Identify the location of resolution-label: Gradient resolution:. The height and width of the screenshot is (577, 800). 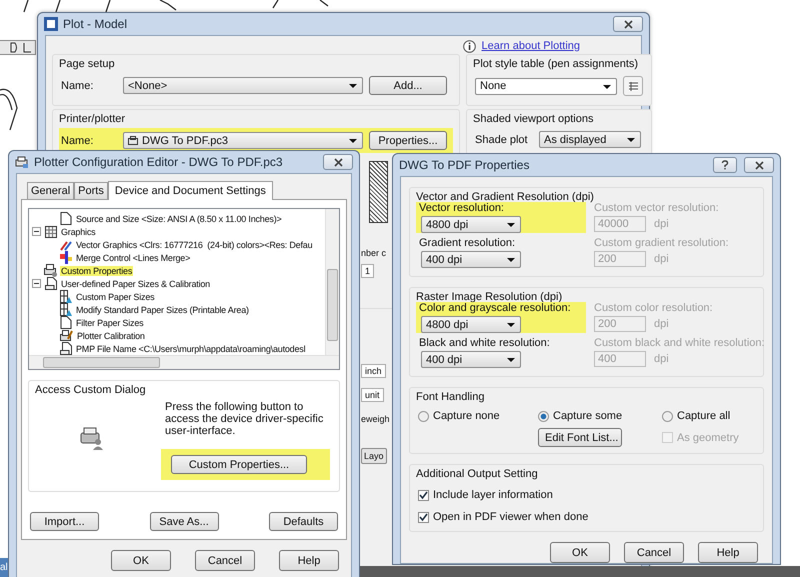
(467, 243).